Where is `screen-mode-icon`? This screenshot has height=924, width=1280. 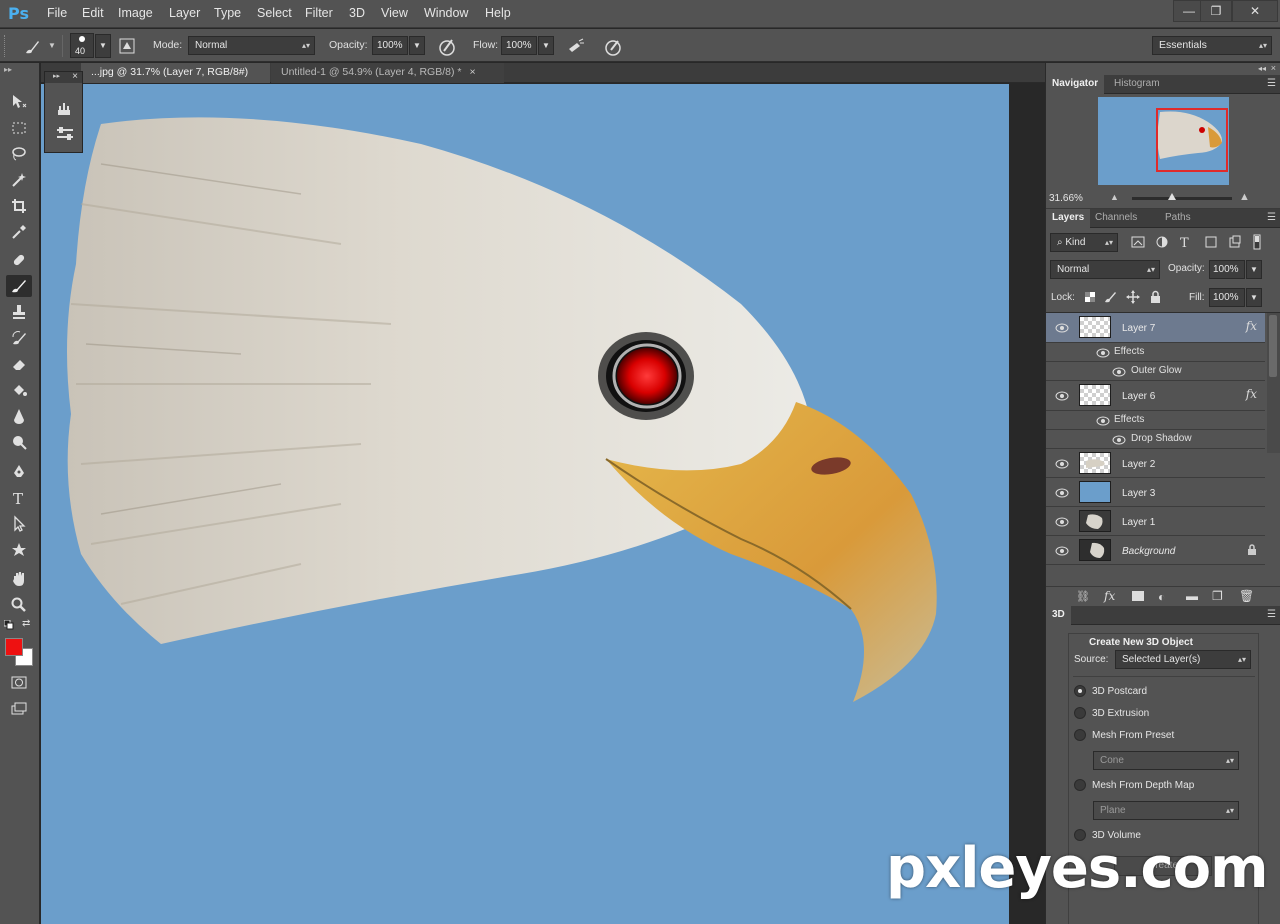
screen-mode-icon is located at coordinates (19, 709).